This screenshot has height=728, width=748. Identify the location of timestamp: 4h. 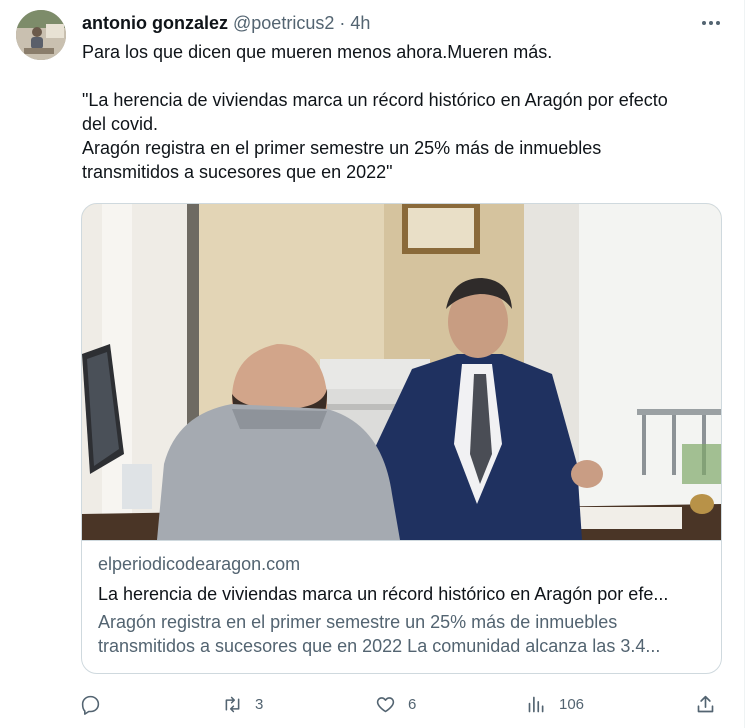
(360, 23).